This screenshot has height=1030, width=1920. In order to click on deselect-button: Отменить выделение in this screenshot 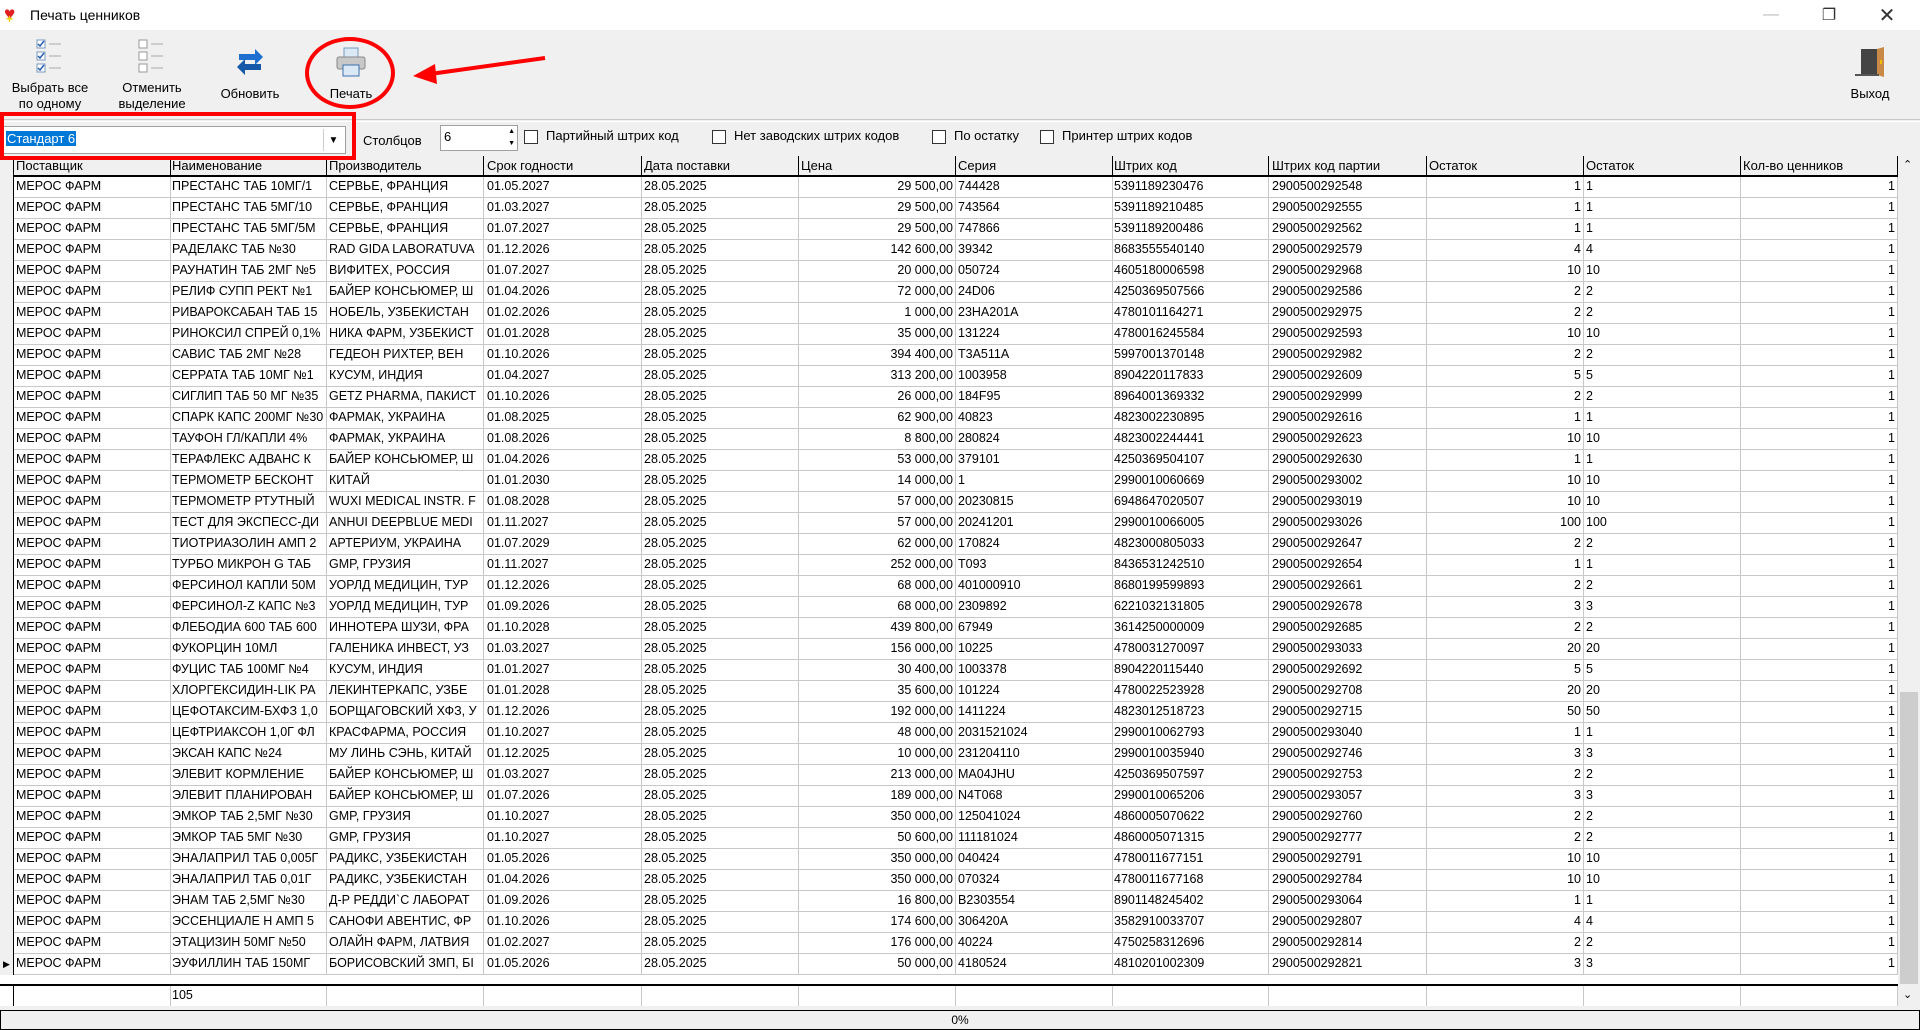, I will do `click(152, 74)`.